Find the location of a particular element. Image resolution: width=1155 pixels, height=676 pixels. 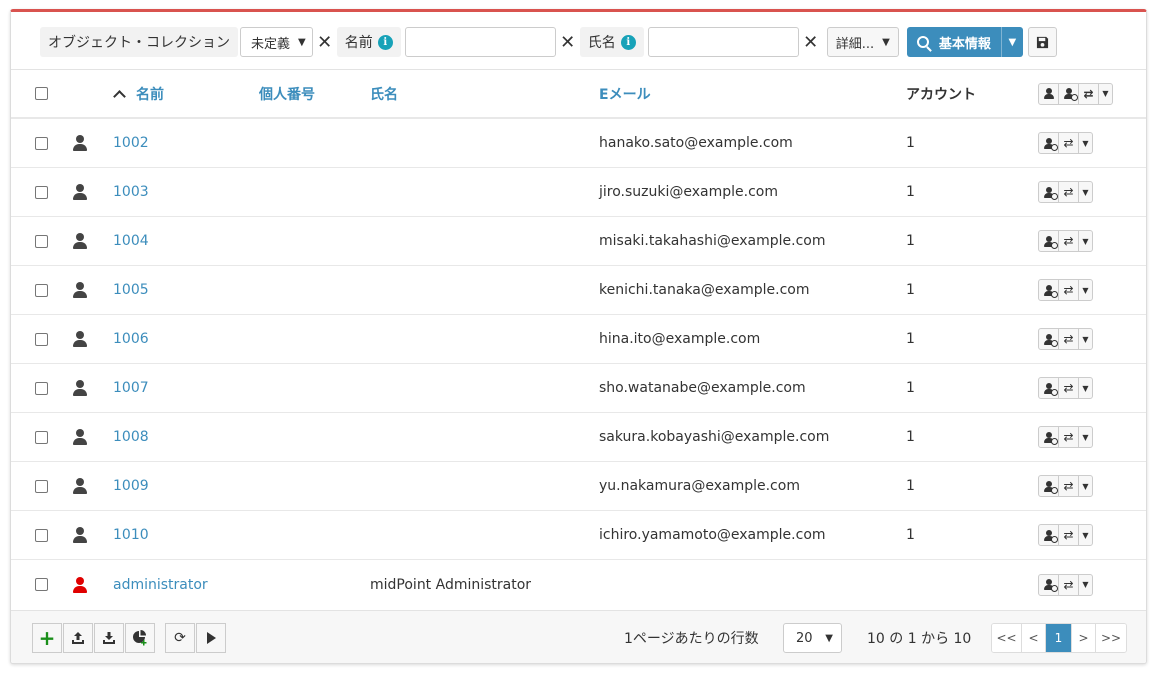

table-footer: + ⟳ 1ページあたりの行数 20 ▼ 10 の 1 から 10 << < 1 is located at coordinates (578, 636).